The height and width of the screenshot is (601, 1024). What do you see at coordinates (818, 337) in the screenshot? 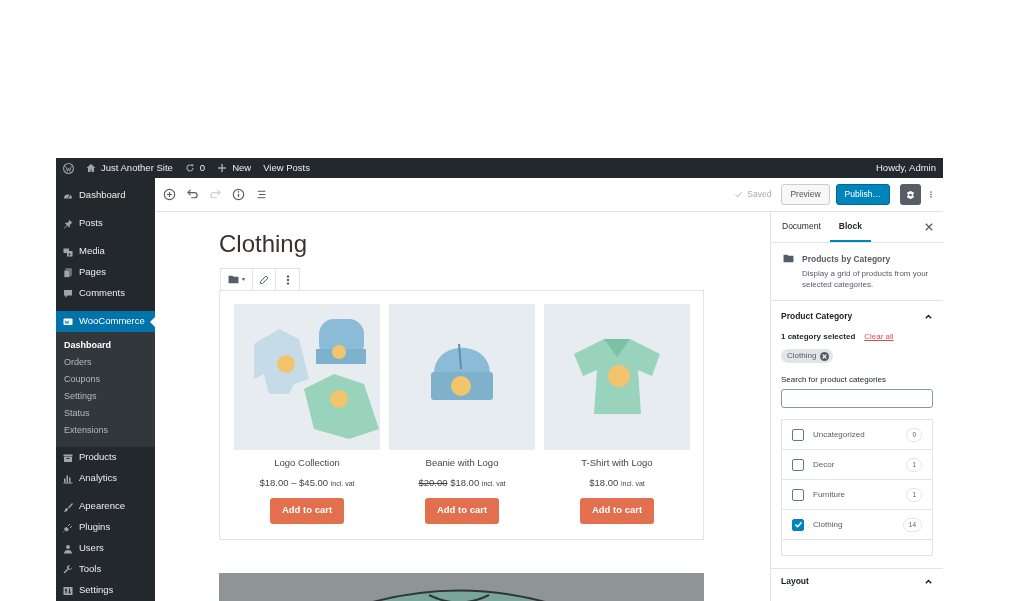
I see `selection-count: 1 category selected` at bounding box center [818, 337].